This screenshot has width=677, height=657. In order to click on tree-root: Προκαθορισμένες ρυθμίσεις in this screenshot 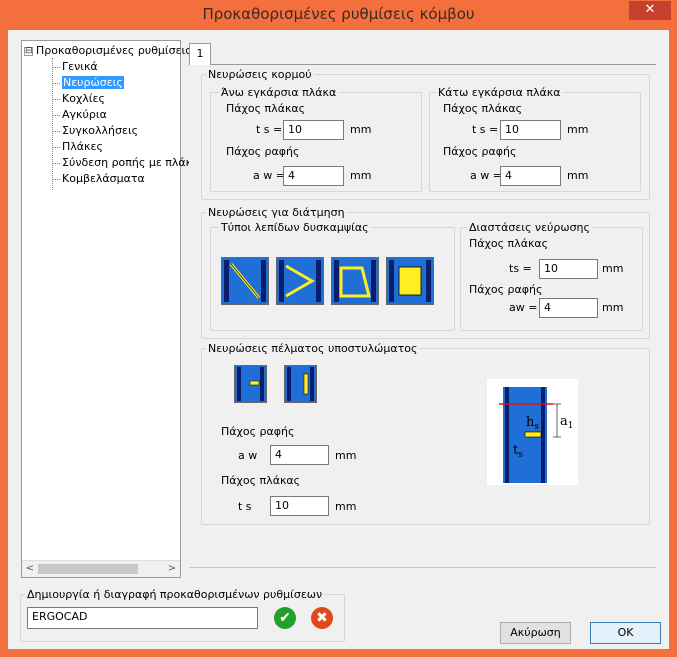, I will do `click(114, 51)`.